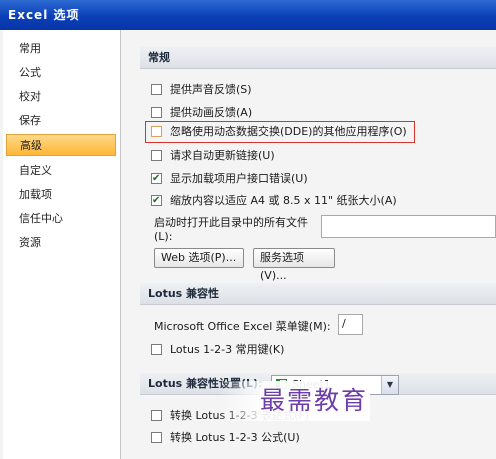 Image resolution: width=496 pixels, height=459 pixels. Describe the element at coordinates (61, 171) in the screenshot. I see `sidebar-item-customize: 自定义` at that location.